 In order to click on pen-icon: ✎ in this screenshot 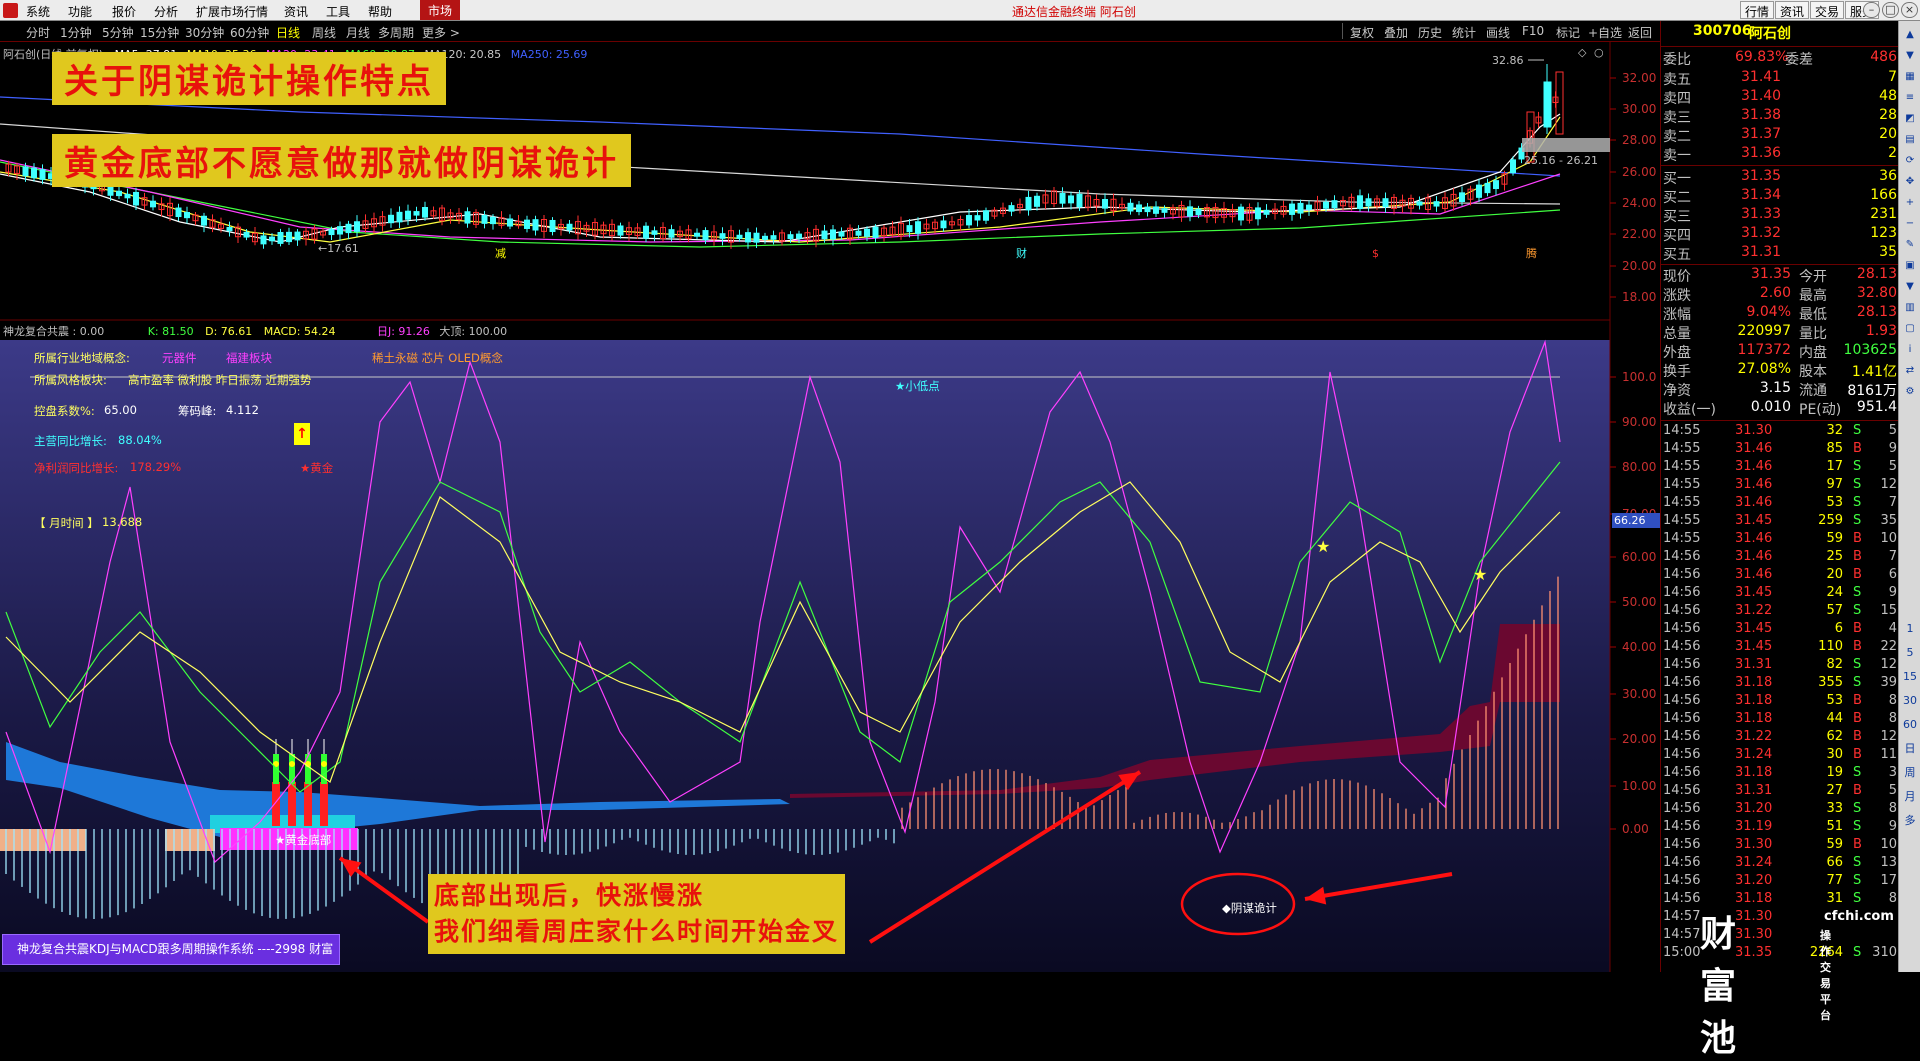, I will do `click(1910, 245)`.